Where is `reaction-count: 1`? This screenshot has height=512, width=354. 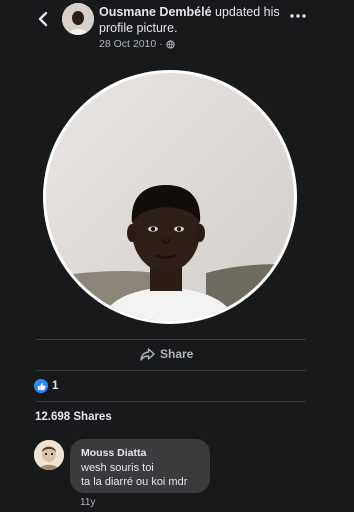 reaction-count: 1 is located at coordinates (55, 386).